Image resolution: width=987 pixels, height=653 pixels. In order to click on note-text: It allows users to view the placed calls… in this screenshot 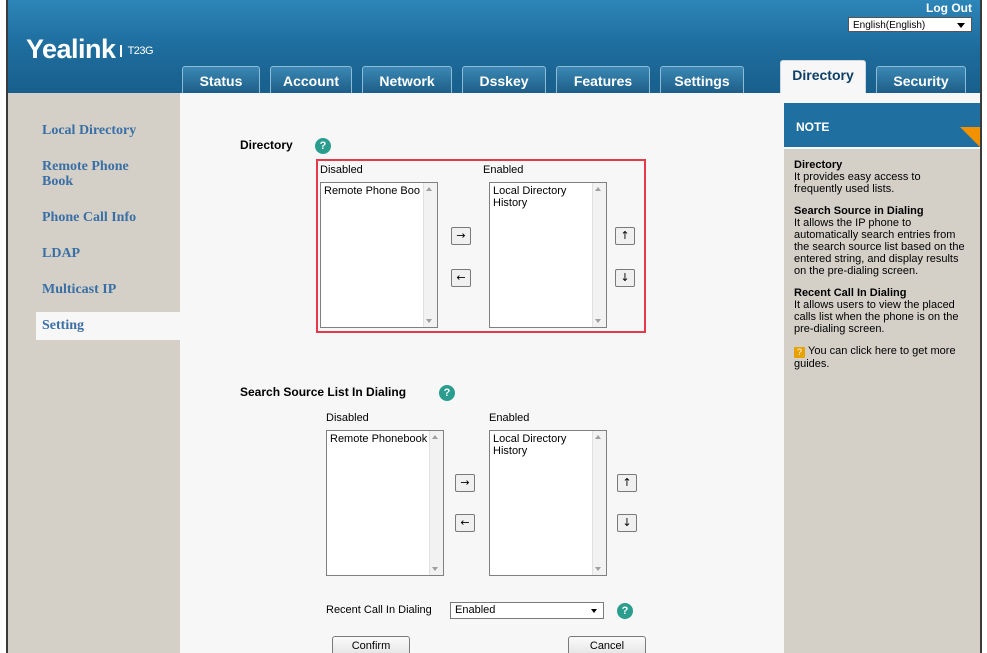, I will do `click(876, 317)`.